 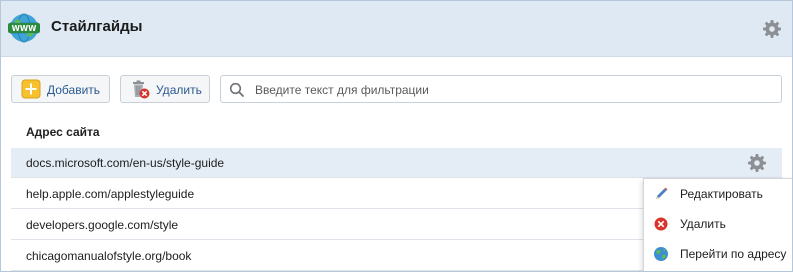 What do you see at coordinates (125, 163) in the screenshot?
I see `row-url: docs.microsoft.com/en-us/style-guide` at bounding box center [125, 163].